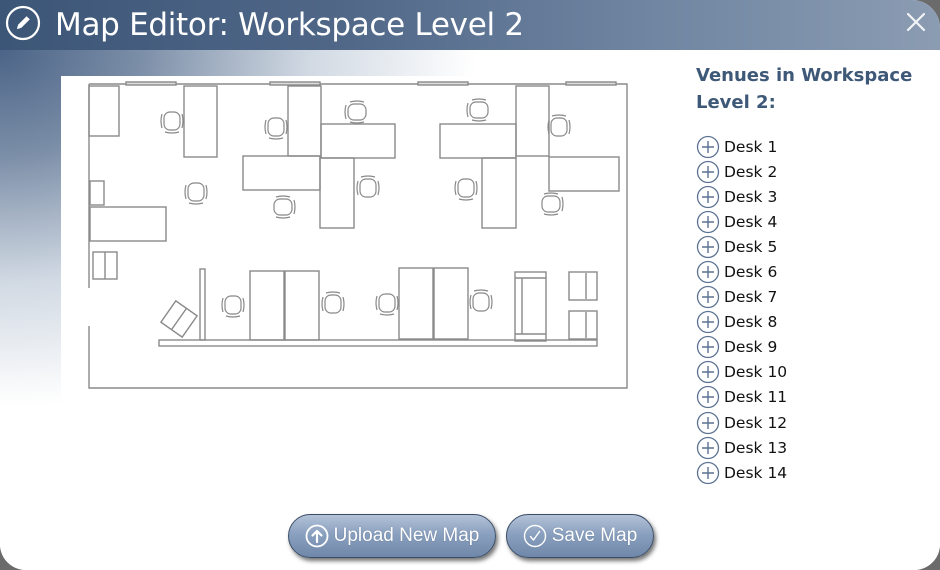 Image resolution: width=940 pixels, height=570 pixels. I want to click on venue-item: Desk 13, so click(811, 447).